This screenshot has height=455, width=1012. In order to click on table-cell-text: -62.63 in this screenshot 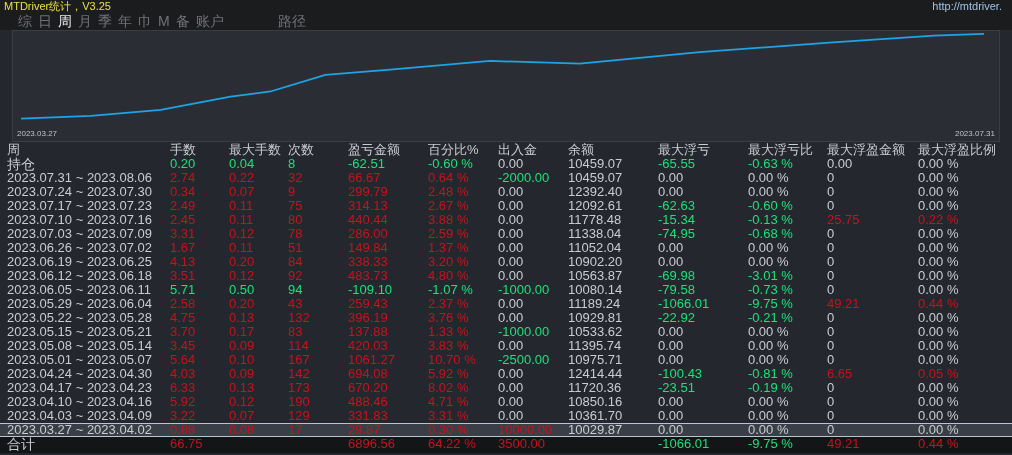, I will do `click(677, 206)`.